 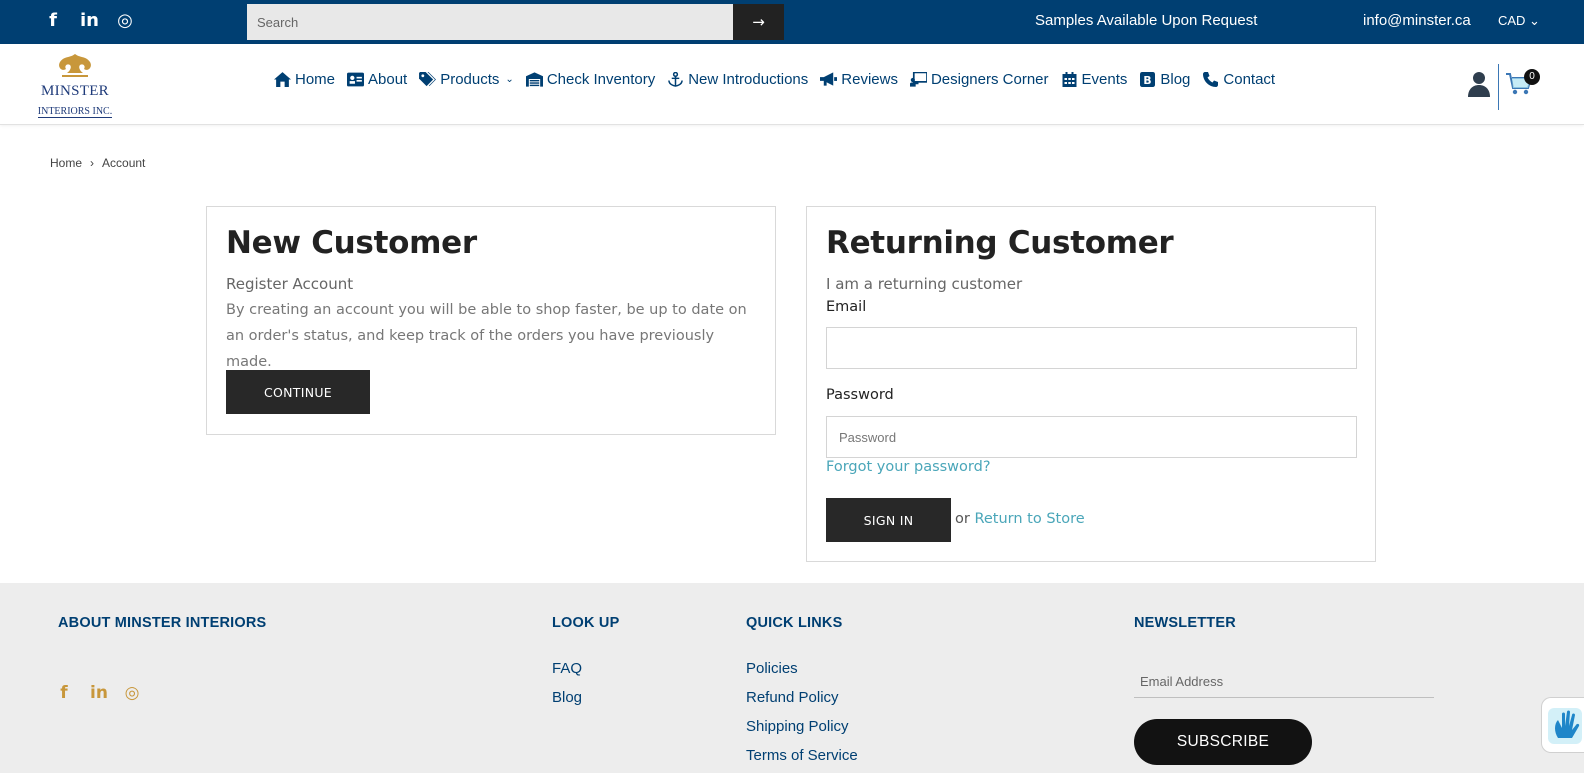 I want to click on returning-customer-title: Returning Customer, so click(x=1000, y=243).